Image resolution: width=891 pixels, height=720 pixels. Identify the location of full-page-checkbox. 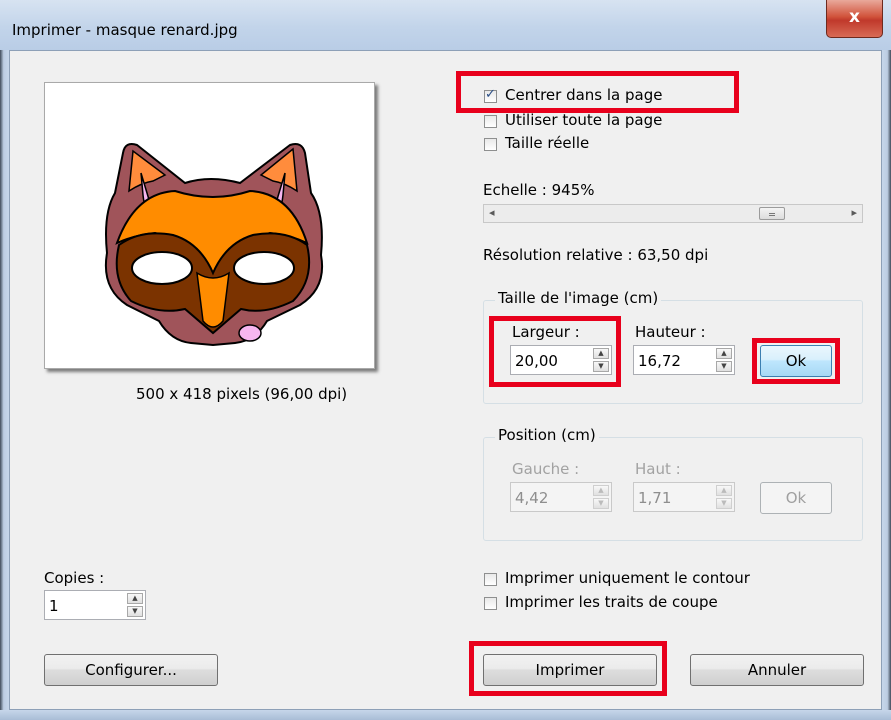
(490, 121).